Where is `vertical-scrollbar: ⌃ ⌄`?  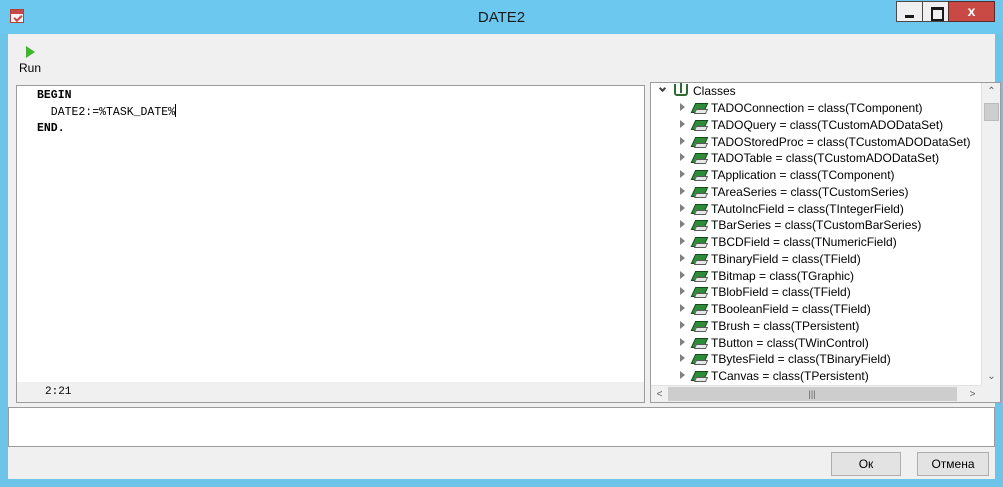 vertical-scrollbar: ⌃ ⌄ is located at coordinates (990, 234).